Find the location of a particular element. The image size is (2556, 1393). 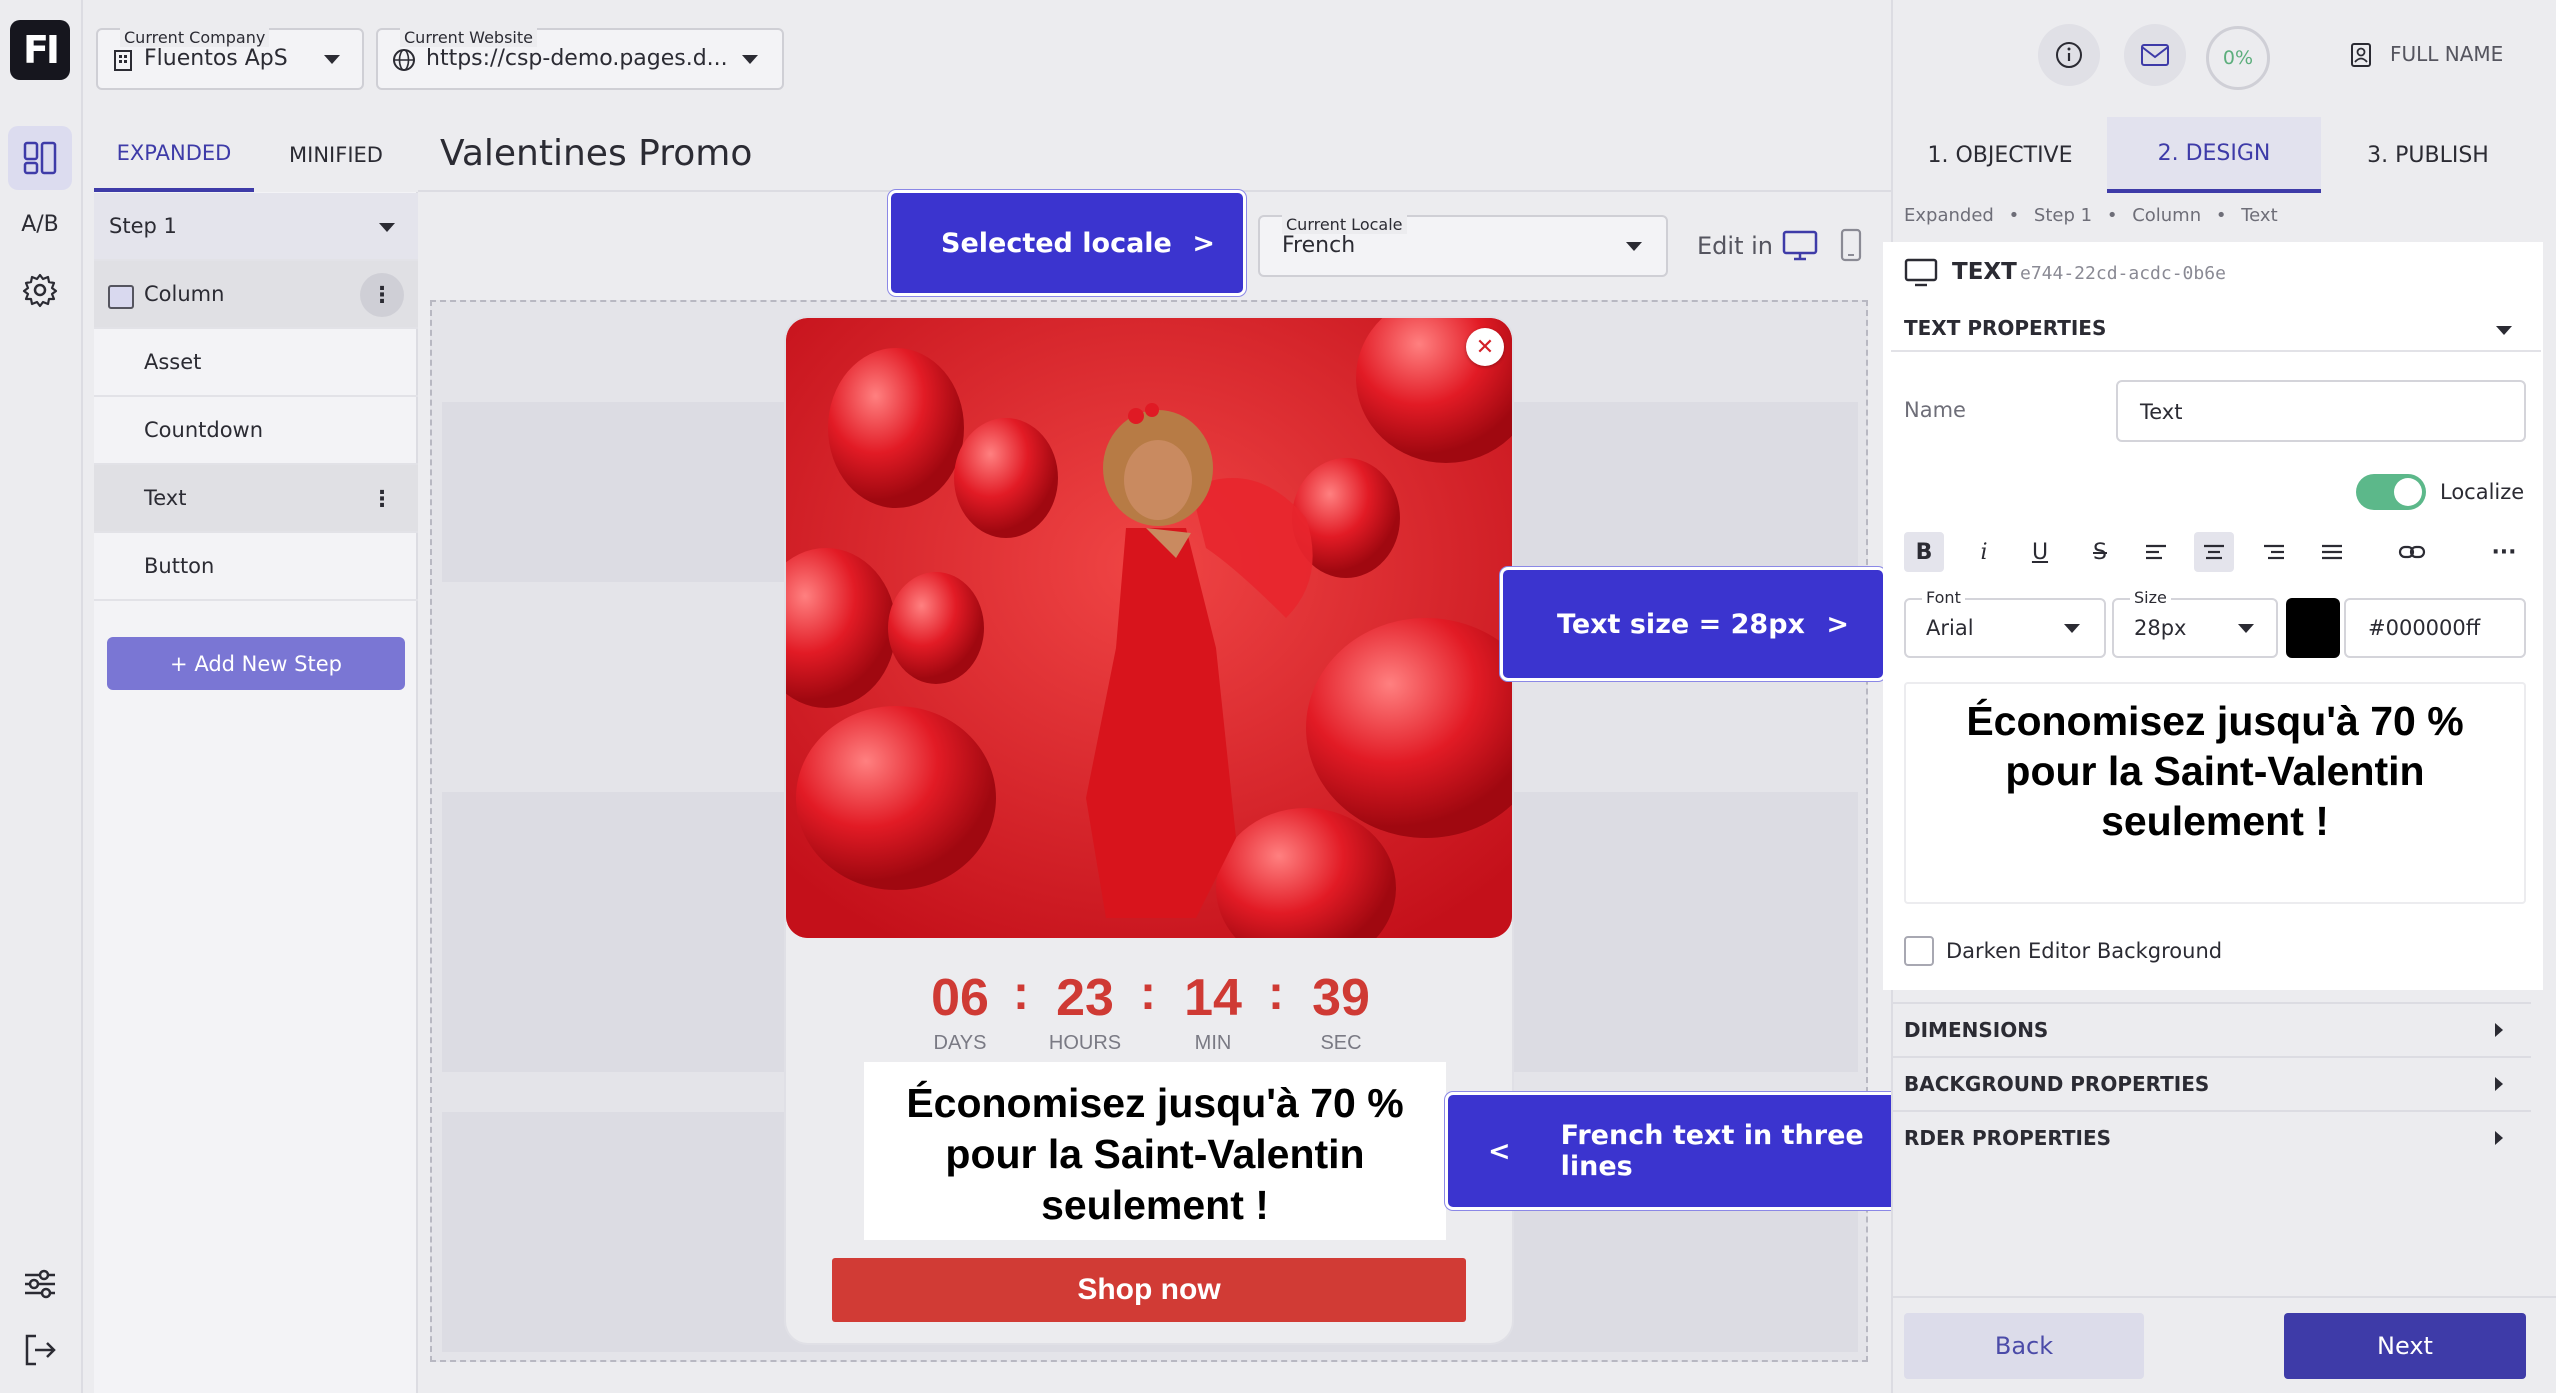

editor-line: Économisez jusqu'à 70 % is located at coordinates (2215, 721).